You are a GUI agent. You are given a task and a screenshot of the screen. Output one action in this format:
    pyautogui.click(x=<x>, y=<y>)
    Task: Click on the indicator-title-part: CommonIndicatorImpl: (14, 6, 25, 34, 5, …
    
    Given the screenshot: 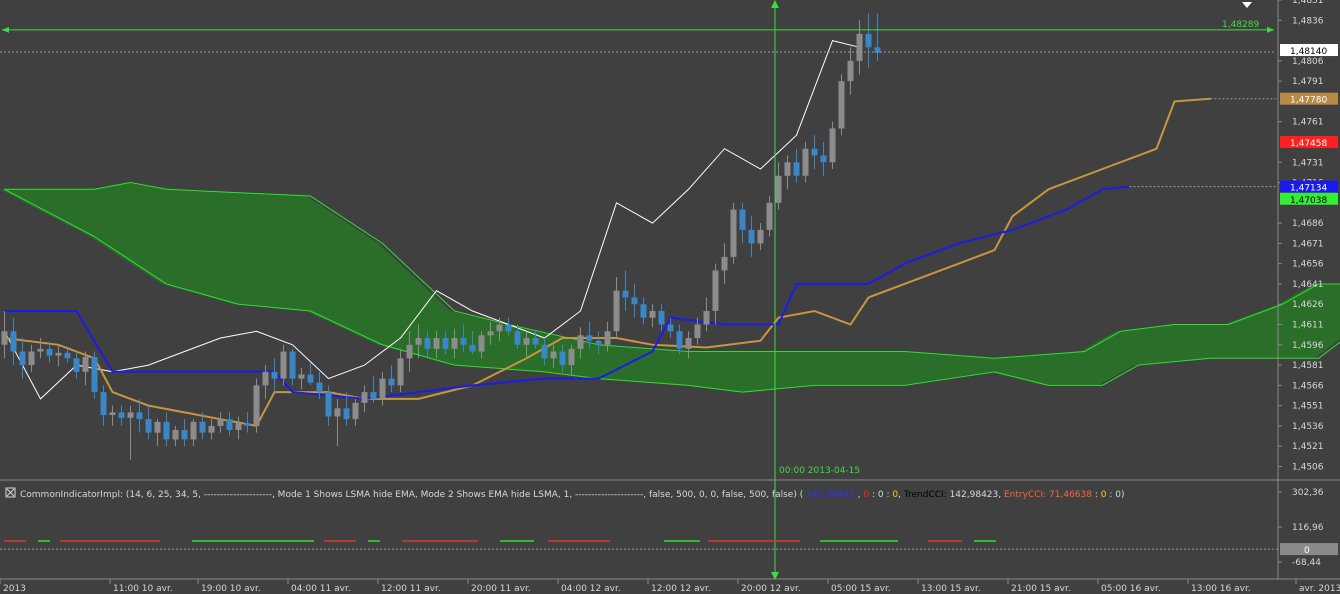 What is the action you would take?
    pyautogui.click(x=413, y=495)
    